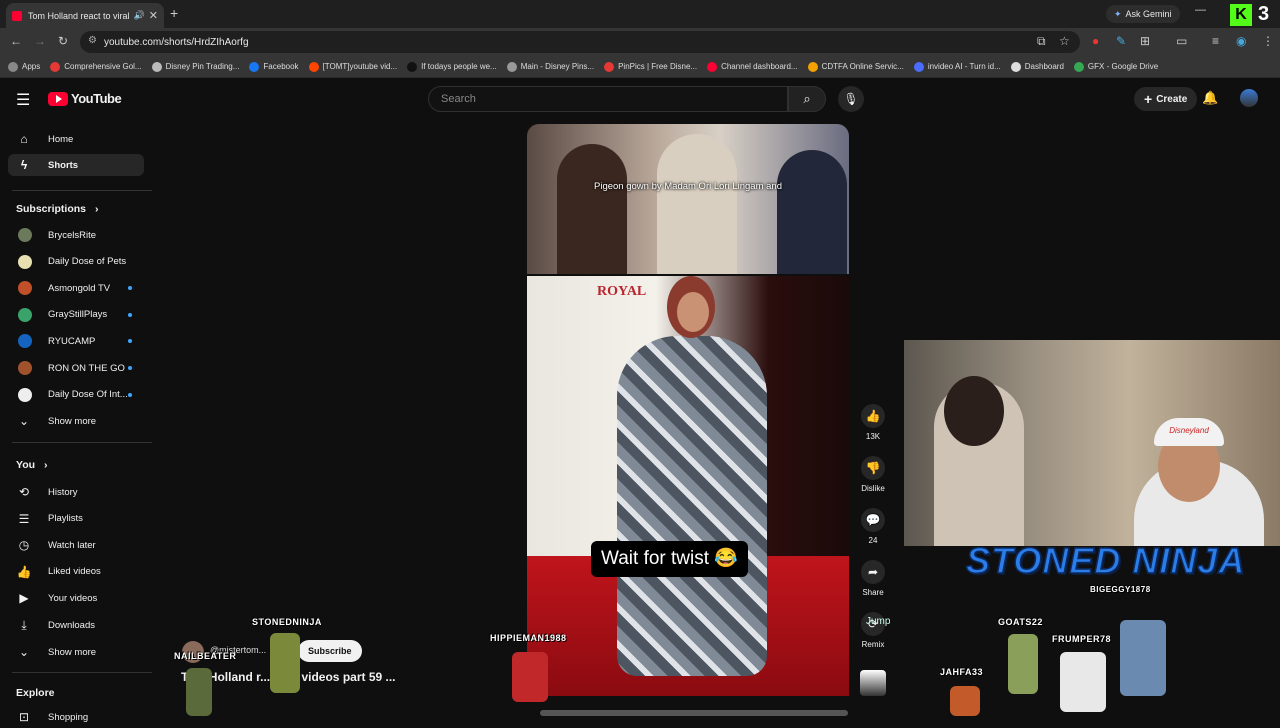 This screenshot has width=1280, height=728. What do you see at coordinates (24, 624) in the screenshot?
I see `download-icon: ⤓` at bounding box center [24, 624].